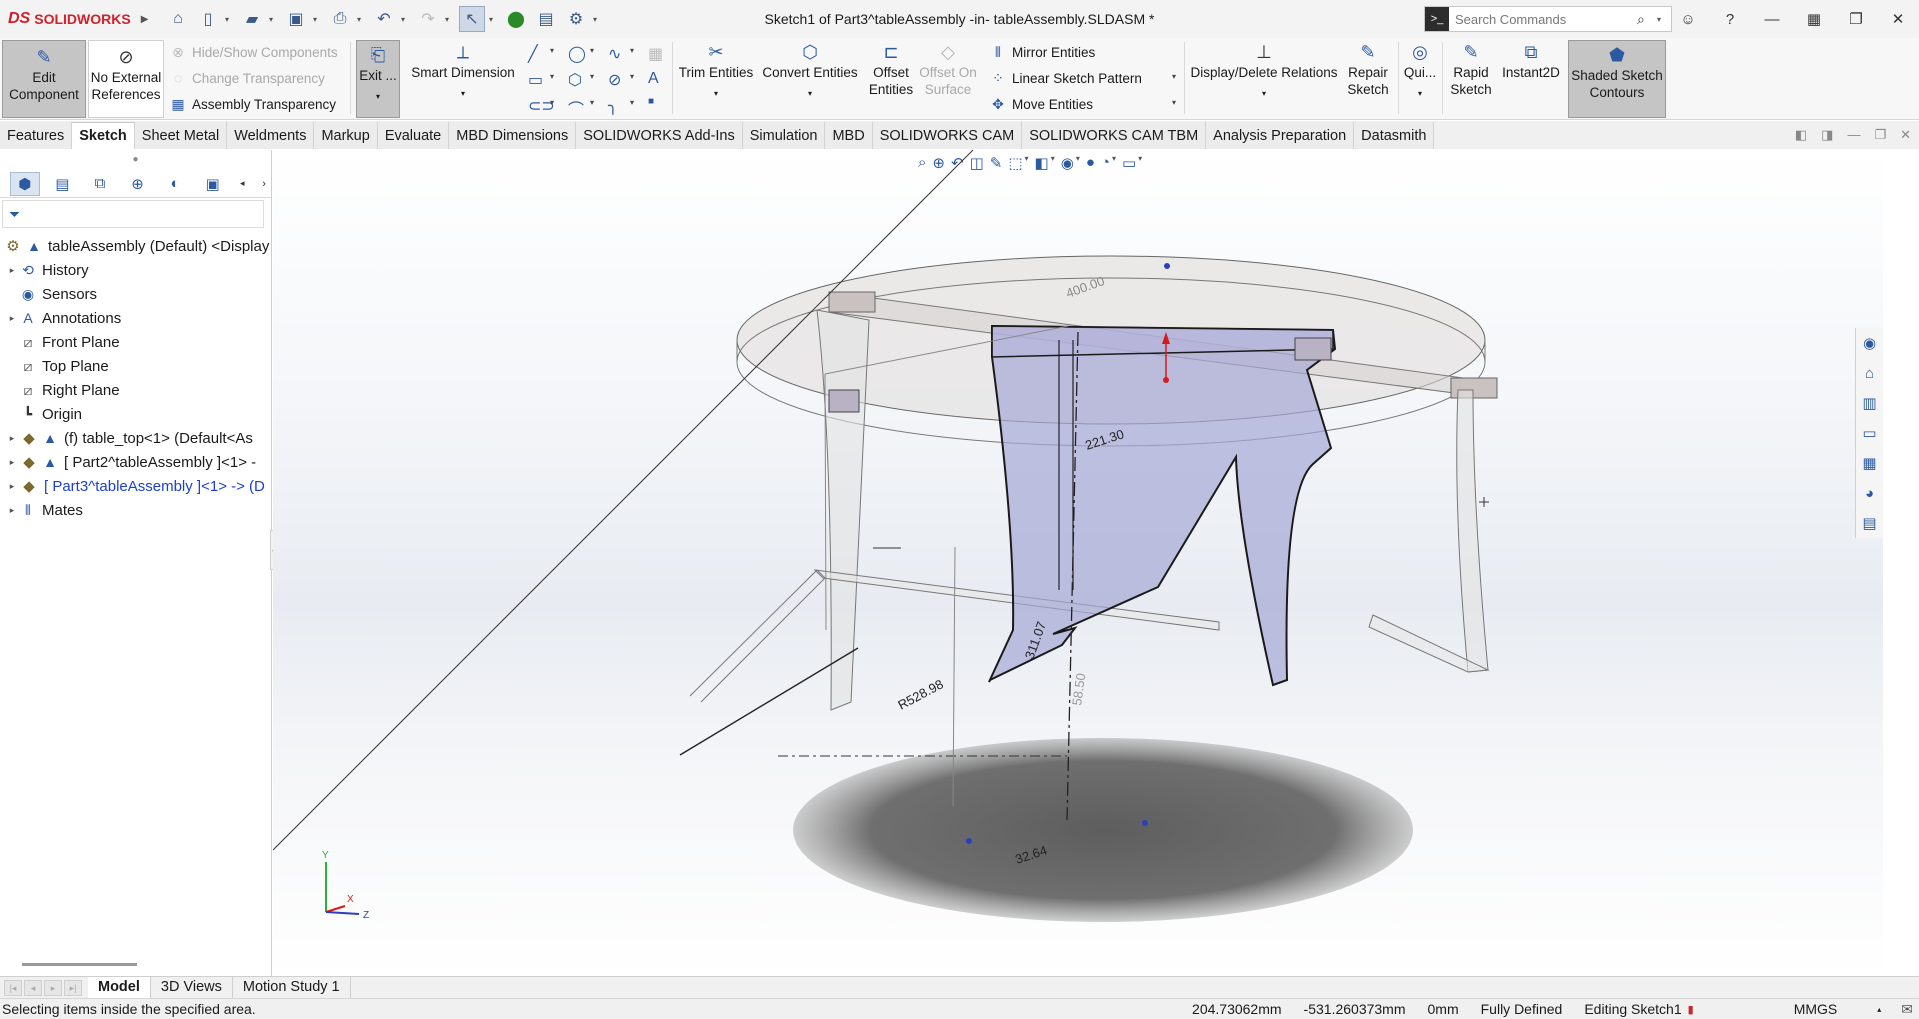 Image resolution: width=1919 pixels, height=1019 pixels. Describe the element at coordinates (546, 19) in the screenshot. I see `file-properties-icon: ▤` at that location.